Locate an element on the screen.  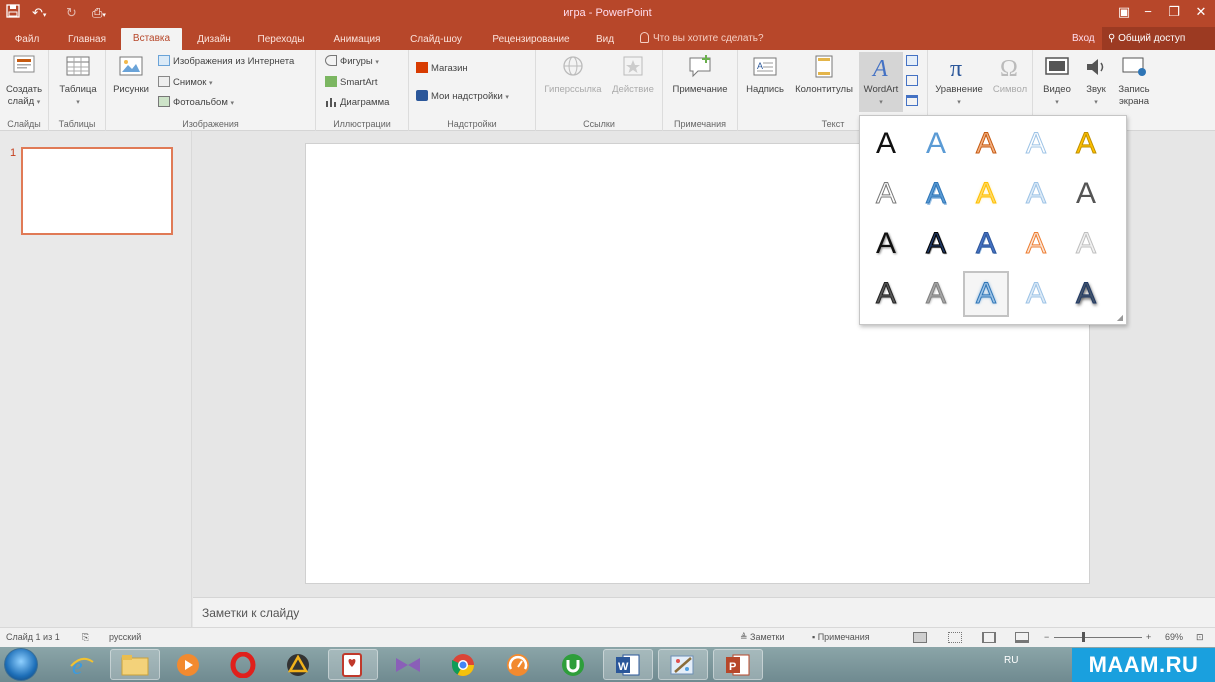
symbol-button: Ω Символ is located at coordinates (1010, 75).